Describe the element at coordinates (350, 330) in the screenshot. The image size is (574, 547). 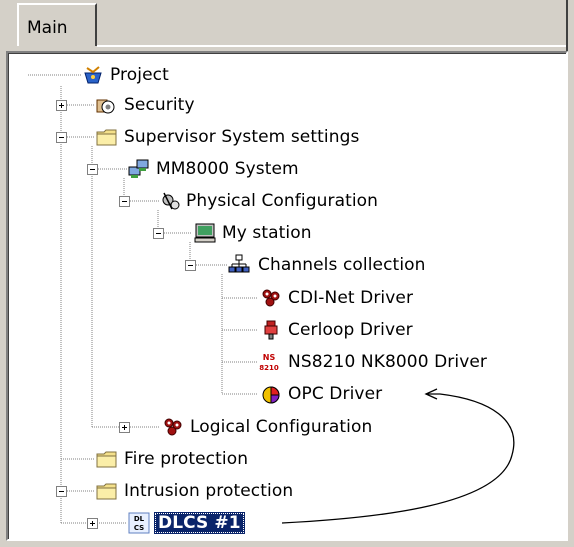
I see `tree-node-label: Cerloop Driver` at that location.